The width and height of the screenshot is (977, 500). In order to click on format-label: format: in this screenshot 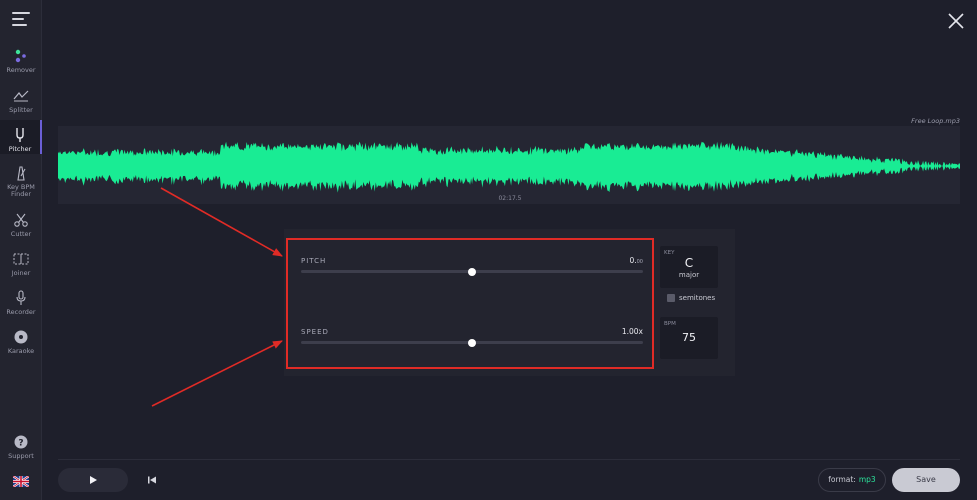, I will do `click(842, 479)`.